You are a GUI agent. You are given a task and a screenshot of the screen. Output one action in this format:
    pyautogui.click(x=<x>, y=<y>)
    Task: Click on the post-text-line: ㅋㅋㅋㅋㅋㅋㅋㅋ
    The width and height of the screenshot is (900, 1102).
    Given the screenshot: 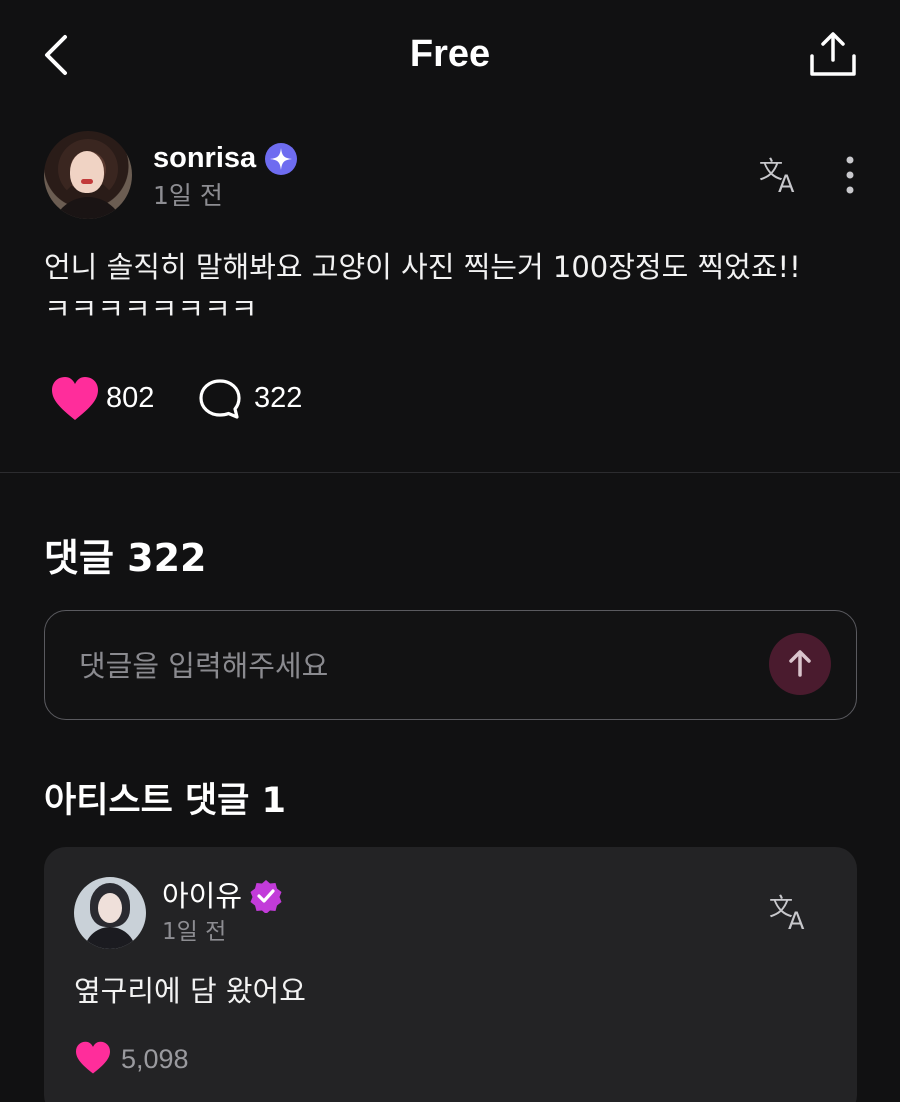 What is the action you would take?
    pyautogui.click(x=151, y=309)
    